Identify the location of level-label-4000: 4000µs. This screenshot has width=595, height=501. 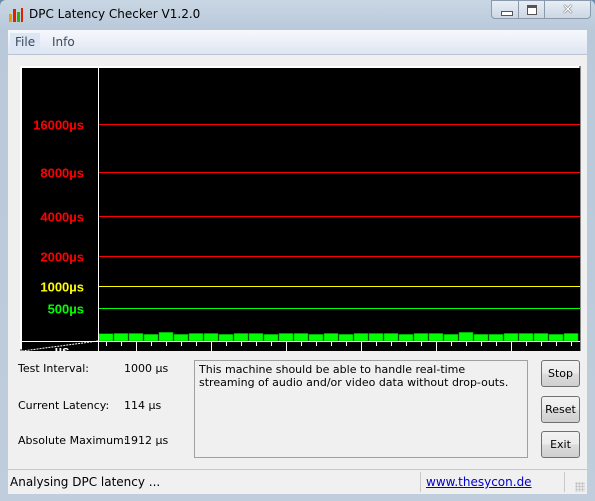
(62, 217).